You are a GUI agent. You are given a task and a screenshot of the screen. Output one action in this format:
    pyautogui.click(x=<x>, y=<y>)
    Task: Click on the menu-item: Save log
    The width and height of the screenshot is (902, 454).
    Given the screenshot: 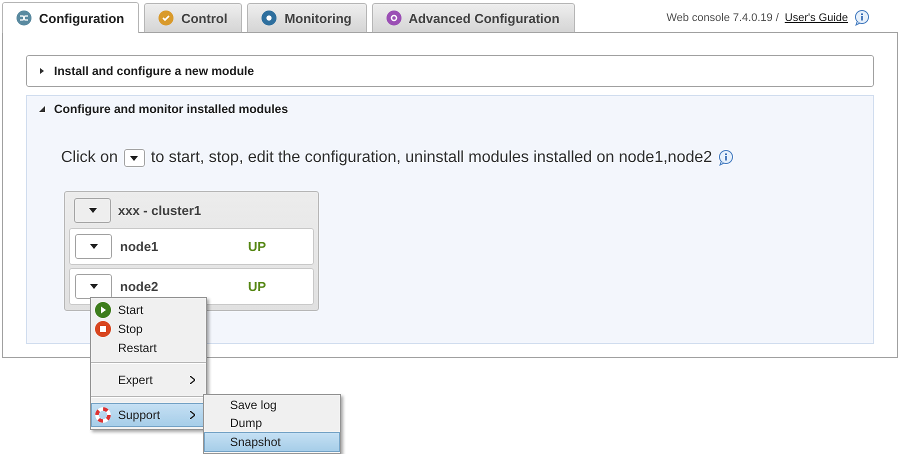 What is the action you would take?
    pyautogui.click(x=272, y=405)
    